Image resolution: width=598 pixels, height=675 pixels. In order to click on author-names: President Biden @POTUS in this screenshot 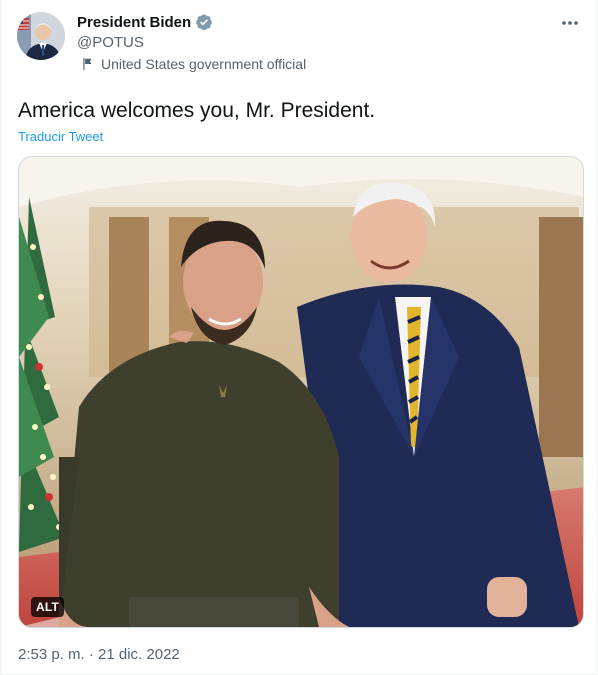, I will do `click(145, 32)`.